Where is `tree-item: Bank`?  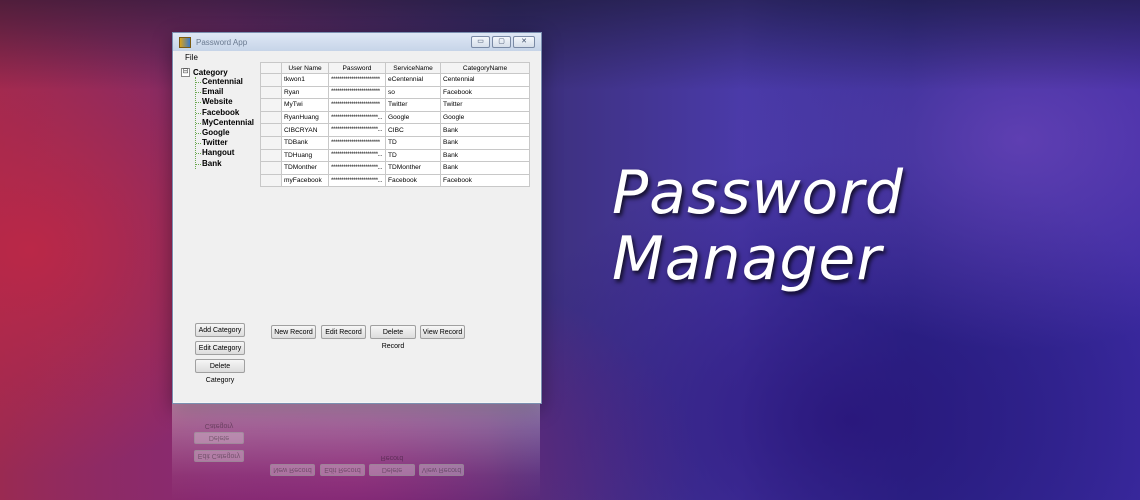 tree-item: Bank is located at coordinates (225, 164).